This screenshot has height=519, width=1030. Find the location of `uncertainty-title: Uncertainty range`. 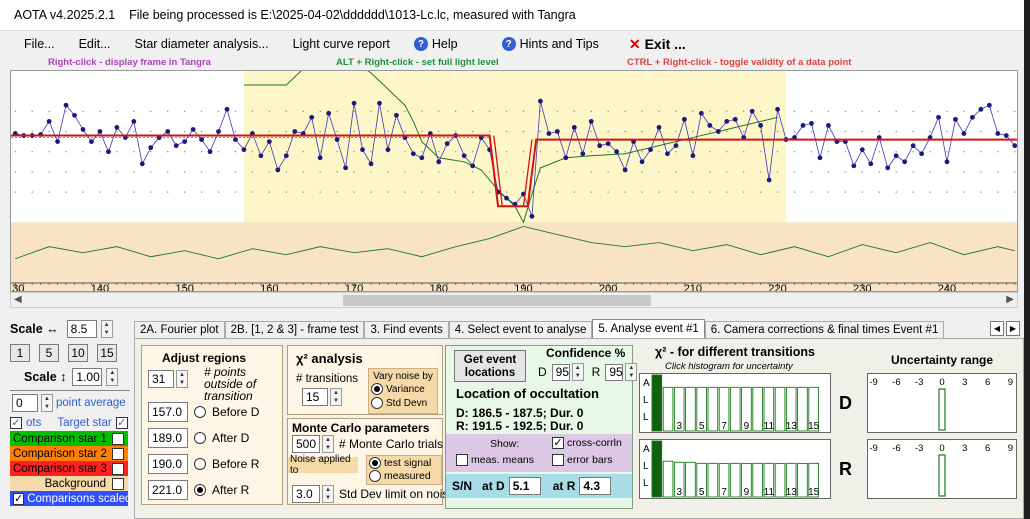

uncertainty-title: Uncertainty range is located at coordinates (942, 360).